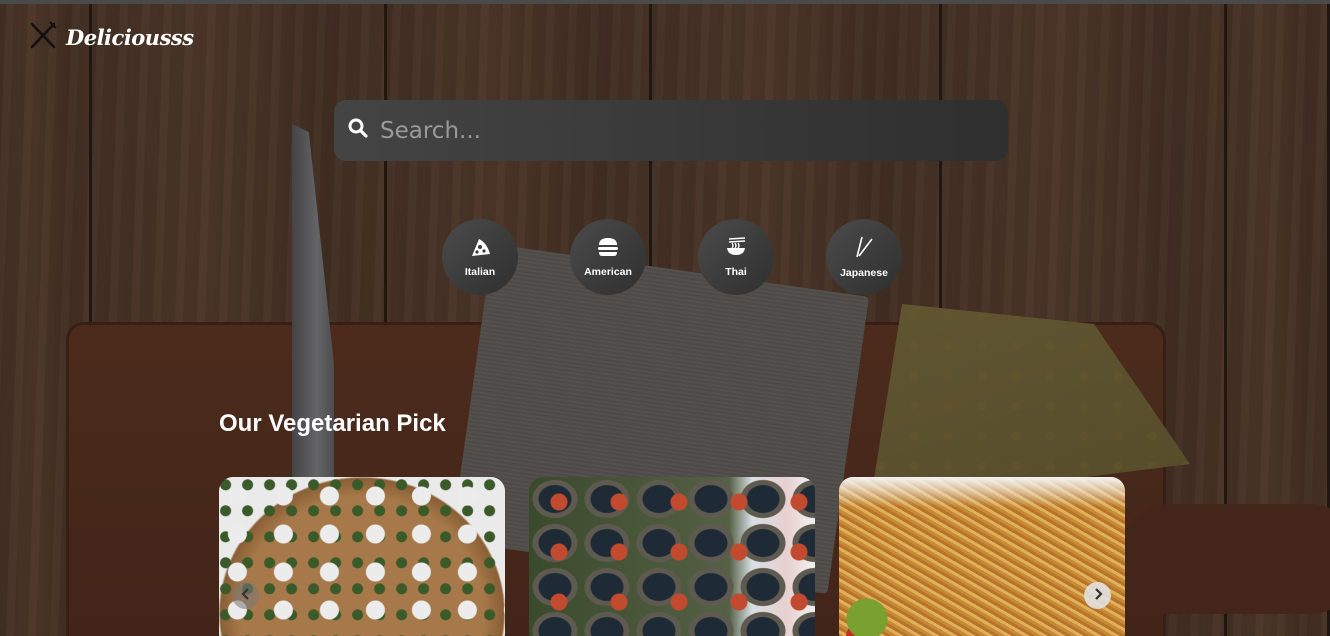  Describe the element at coordinates (864, 272) in the screenshot. I see `category-label: Japanese` at that location.